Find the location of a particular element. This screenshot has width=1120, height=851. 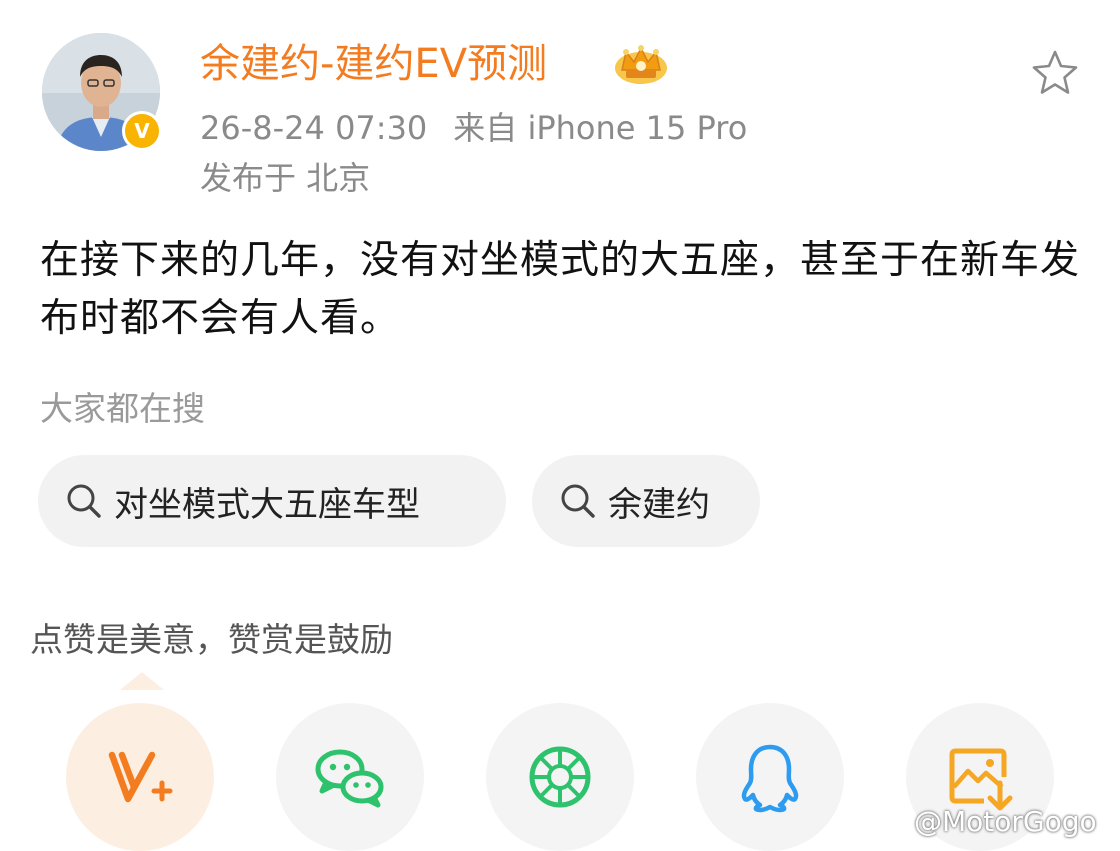

moments-icon is located at coordinates (560, 777).